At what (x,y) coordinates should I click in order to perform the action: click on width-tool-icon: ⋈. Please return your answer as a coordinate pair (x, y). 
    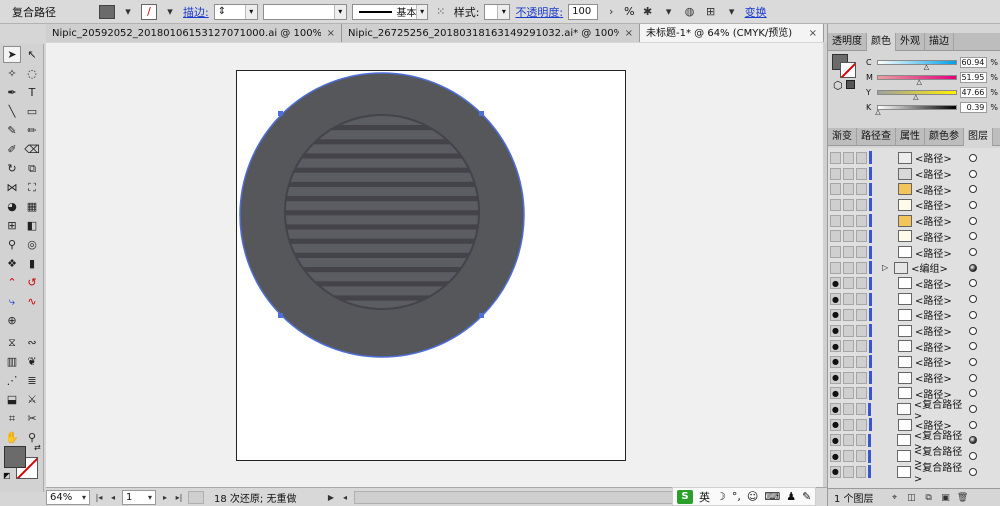
    Looking at the image, I should click on (12, 187).